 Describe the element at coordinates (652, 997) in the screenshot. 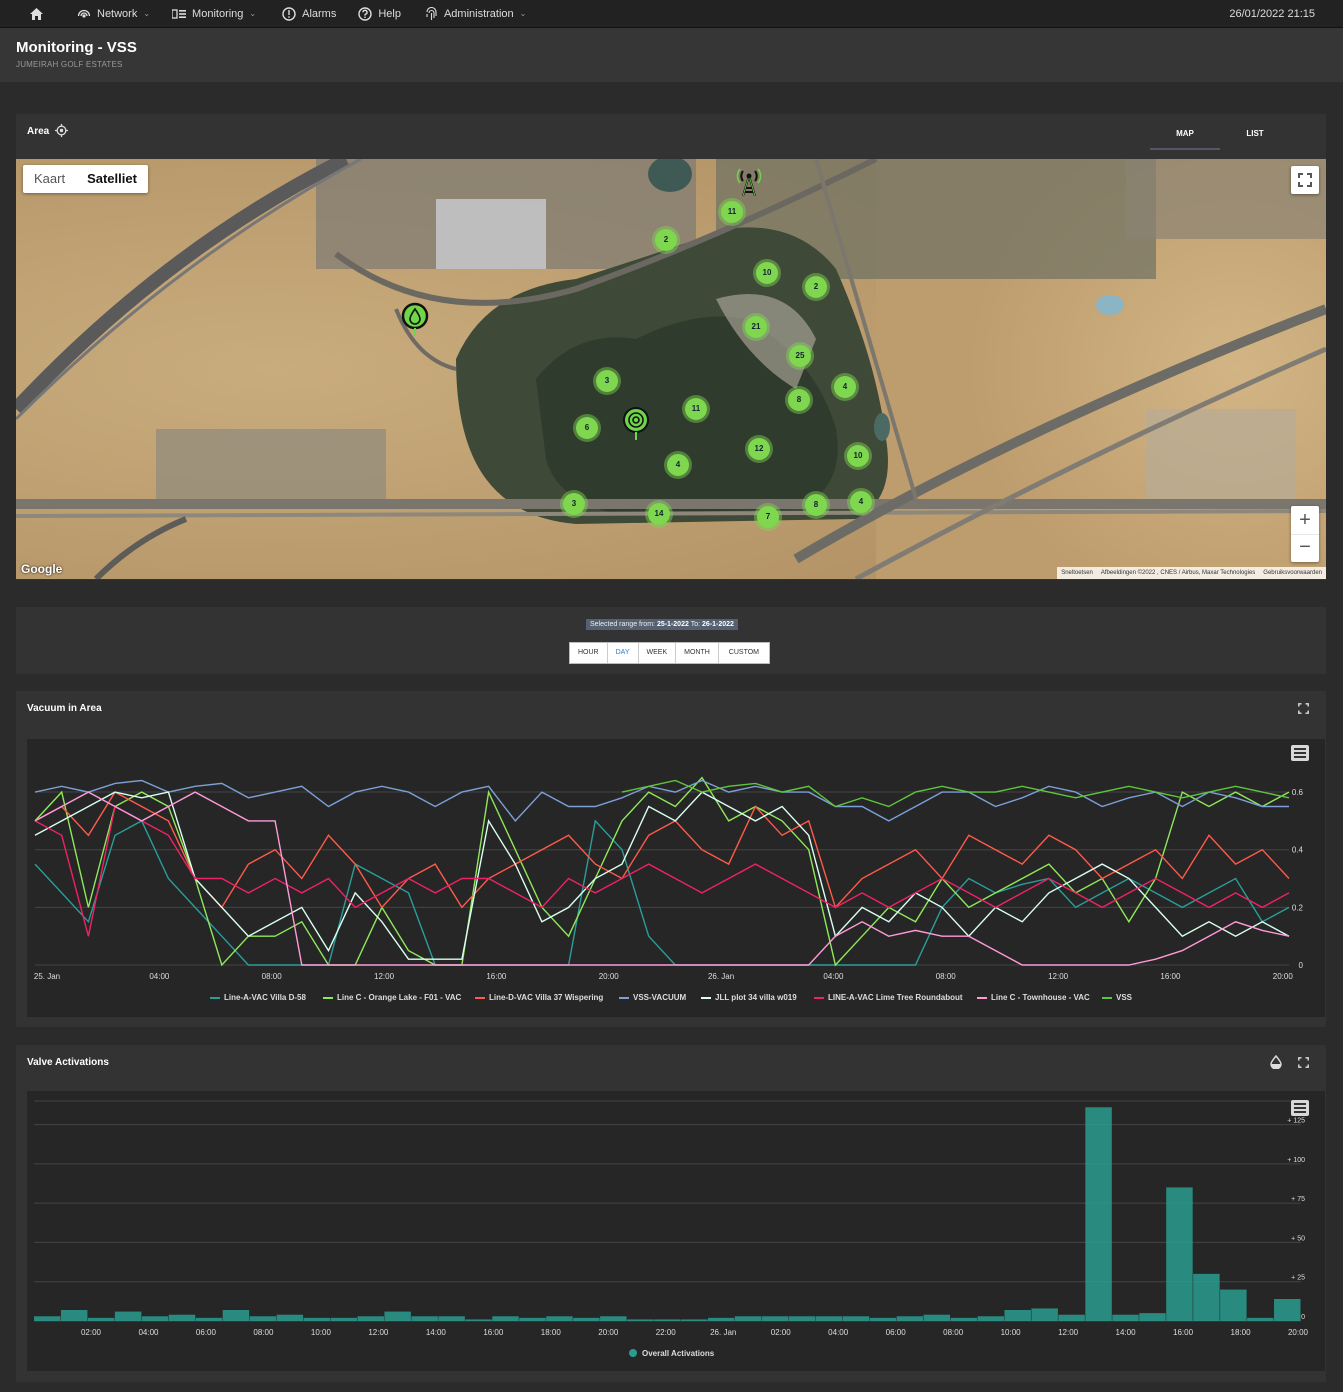

I see `legend-item: VSS-VACUUM` at that location.